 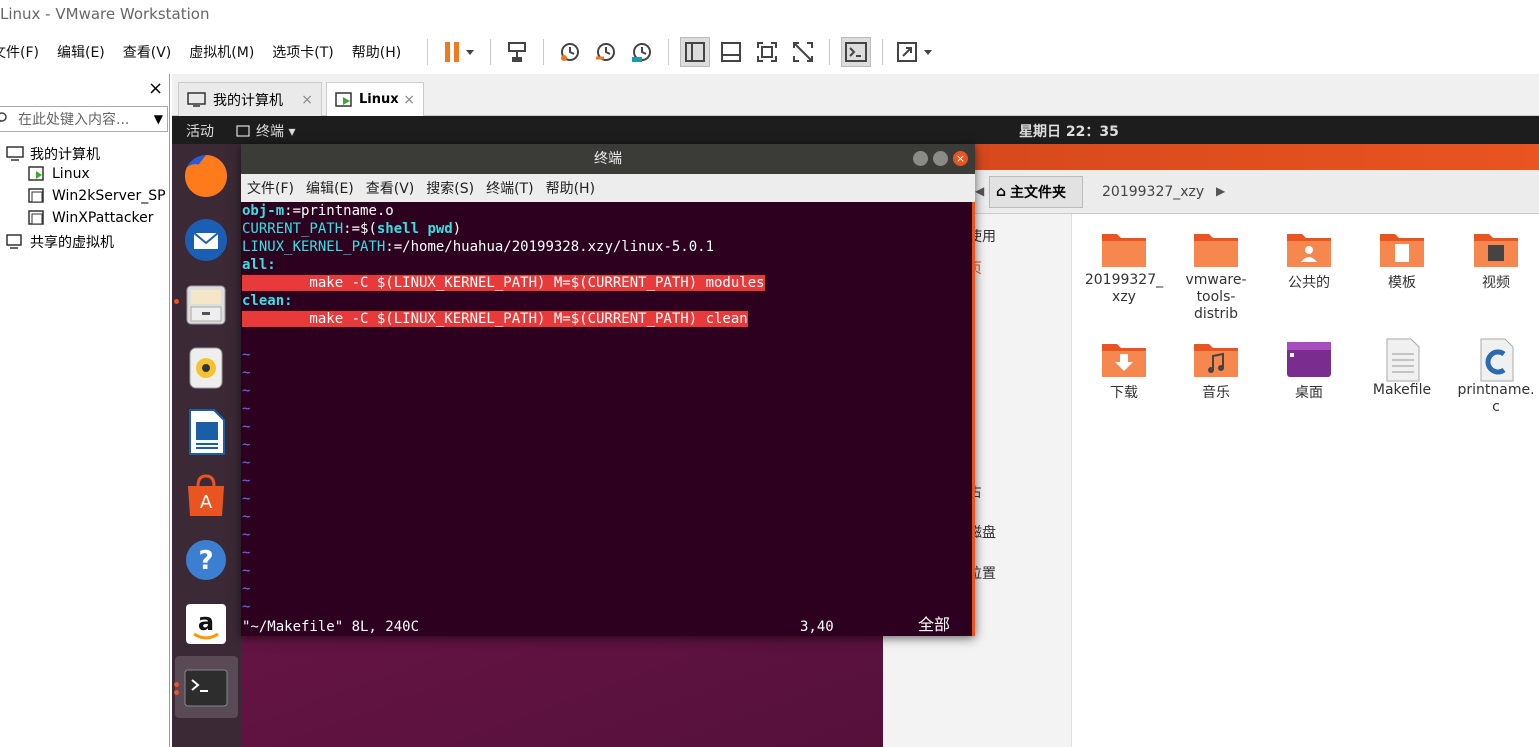 I want to click on vim-line: clean:, so click(x=607, y=301).